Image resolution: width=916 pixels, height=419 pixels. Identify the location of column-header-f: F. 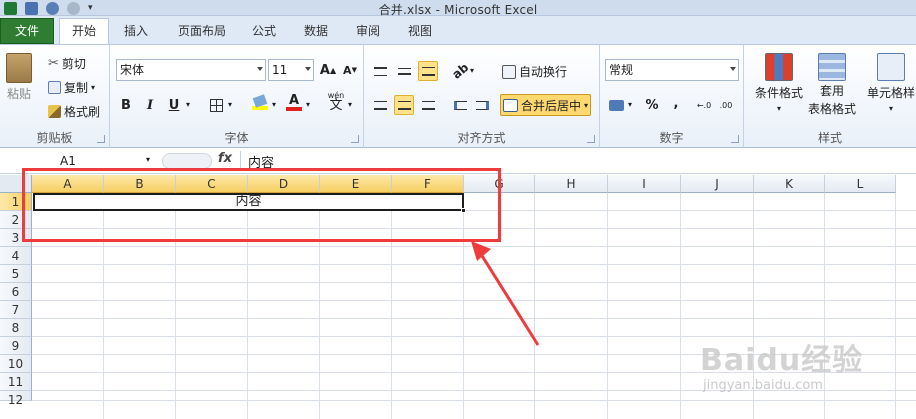
(428, 184).